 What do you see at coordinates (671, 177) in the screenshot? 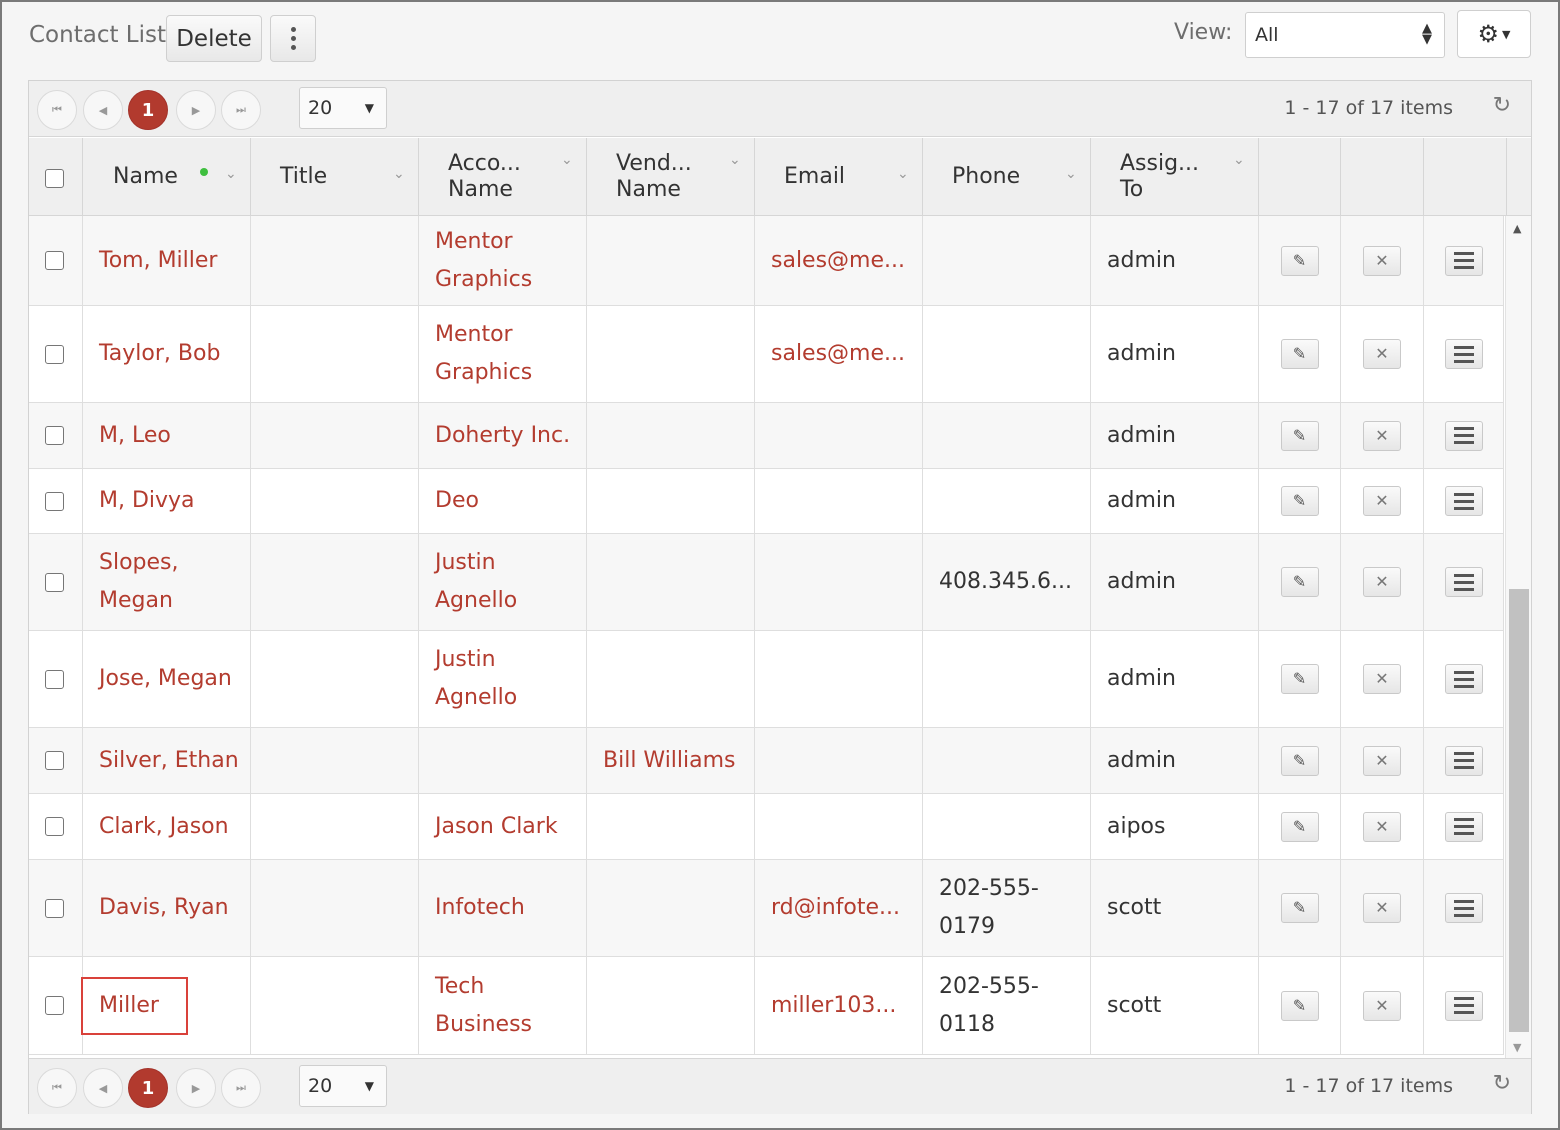
I see `header-vendor-name: Vend... Name ⌄` at bounding box center [671, 177].